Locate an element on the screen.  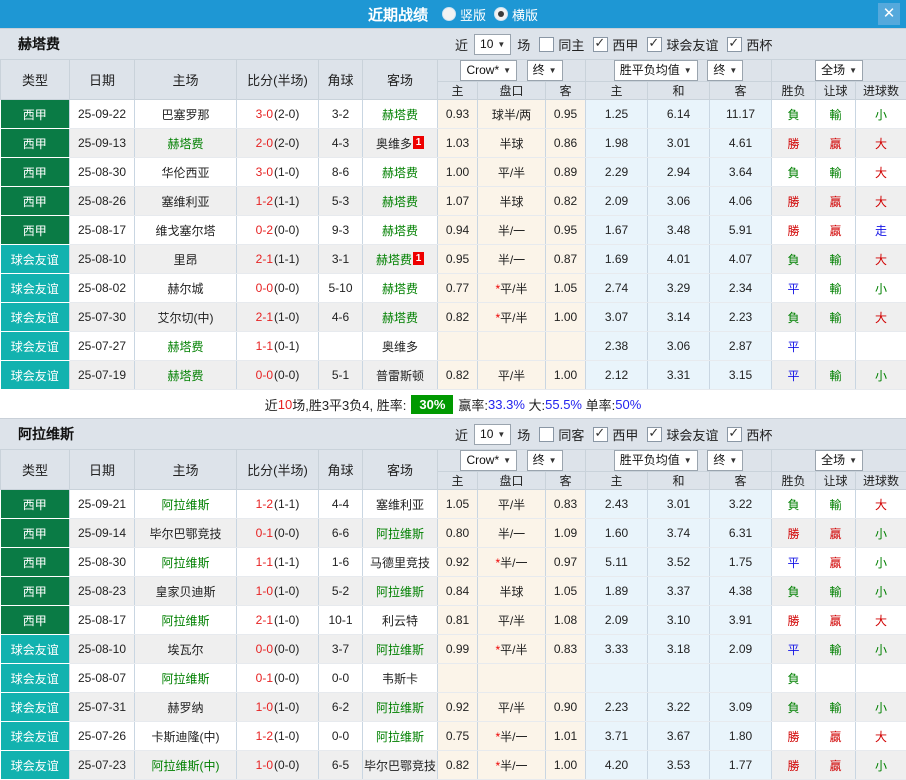
date-cell: 25-07-27 is located at coordinates (102, 346).